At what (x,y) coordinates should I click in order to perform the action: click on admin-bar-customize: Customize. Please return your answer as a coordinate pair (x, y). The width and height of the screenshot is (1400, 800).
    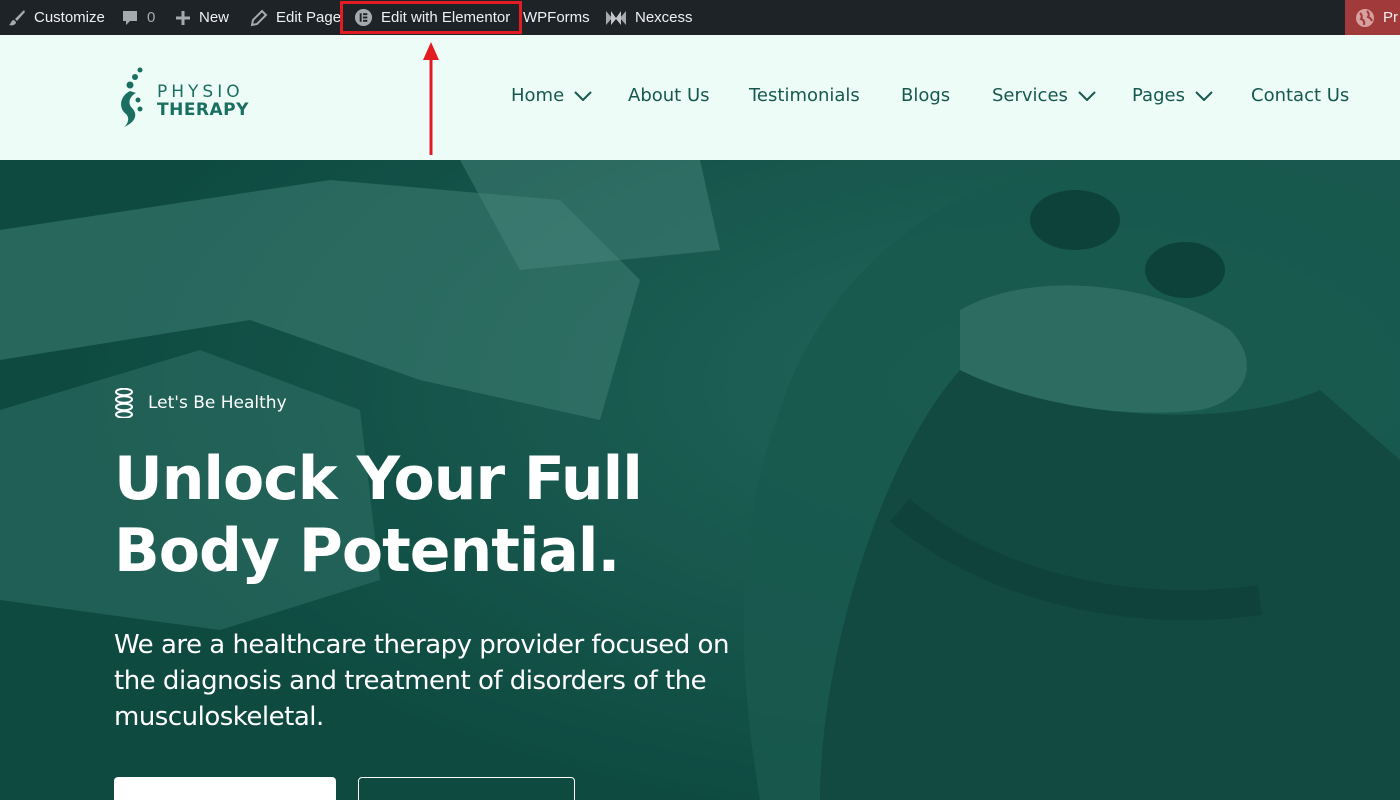
    Looking at the image, I should click on (56, 17).